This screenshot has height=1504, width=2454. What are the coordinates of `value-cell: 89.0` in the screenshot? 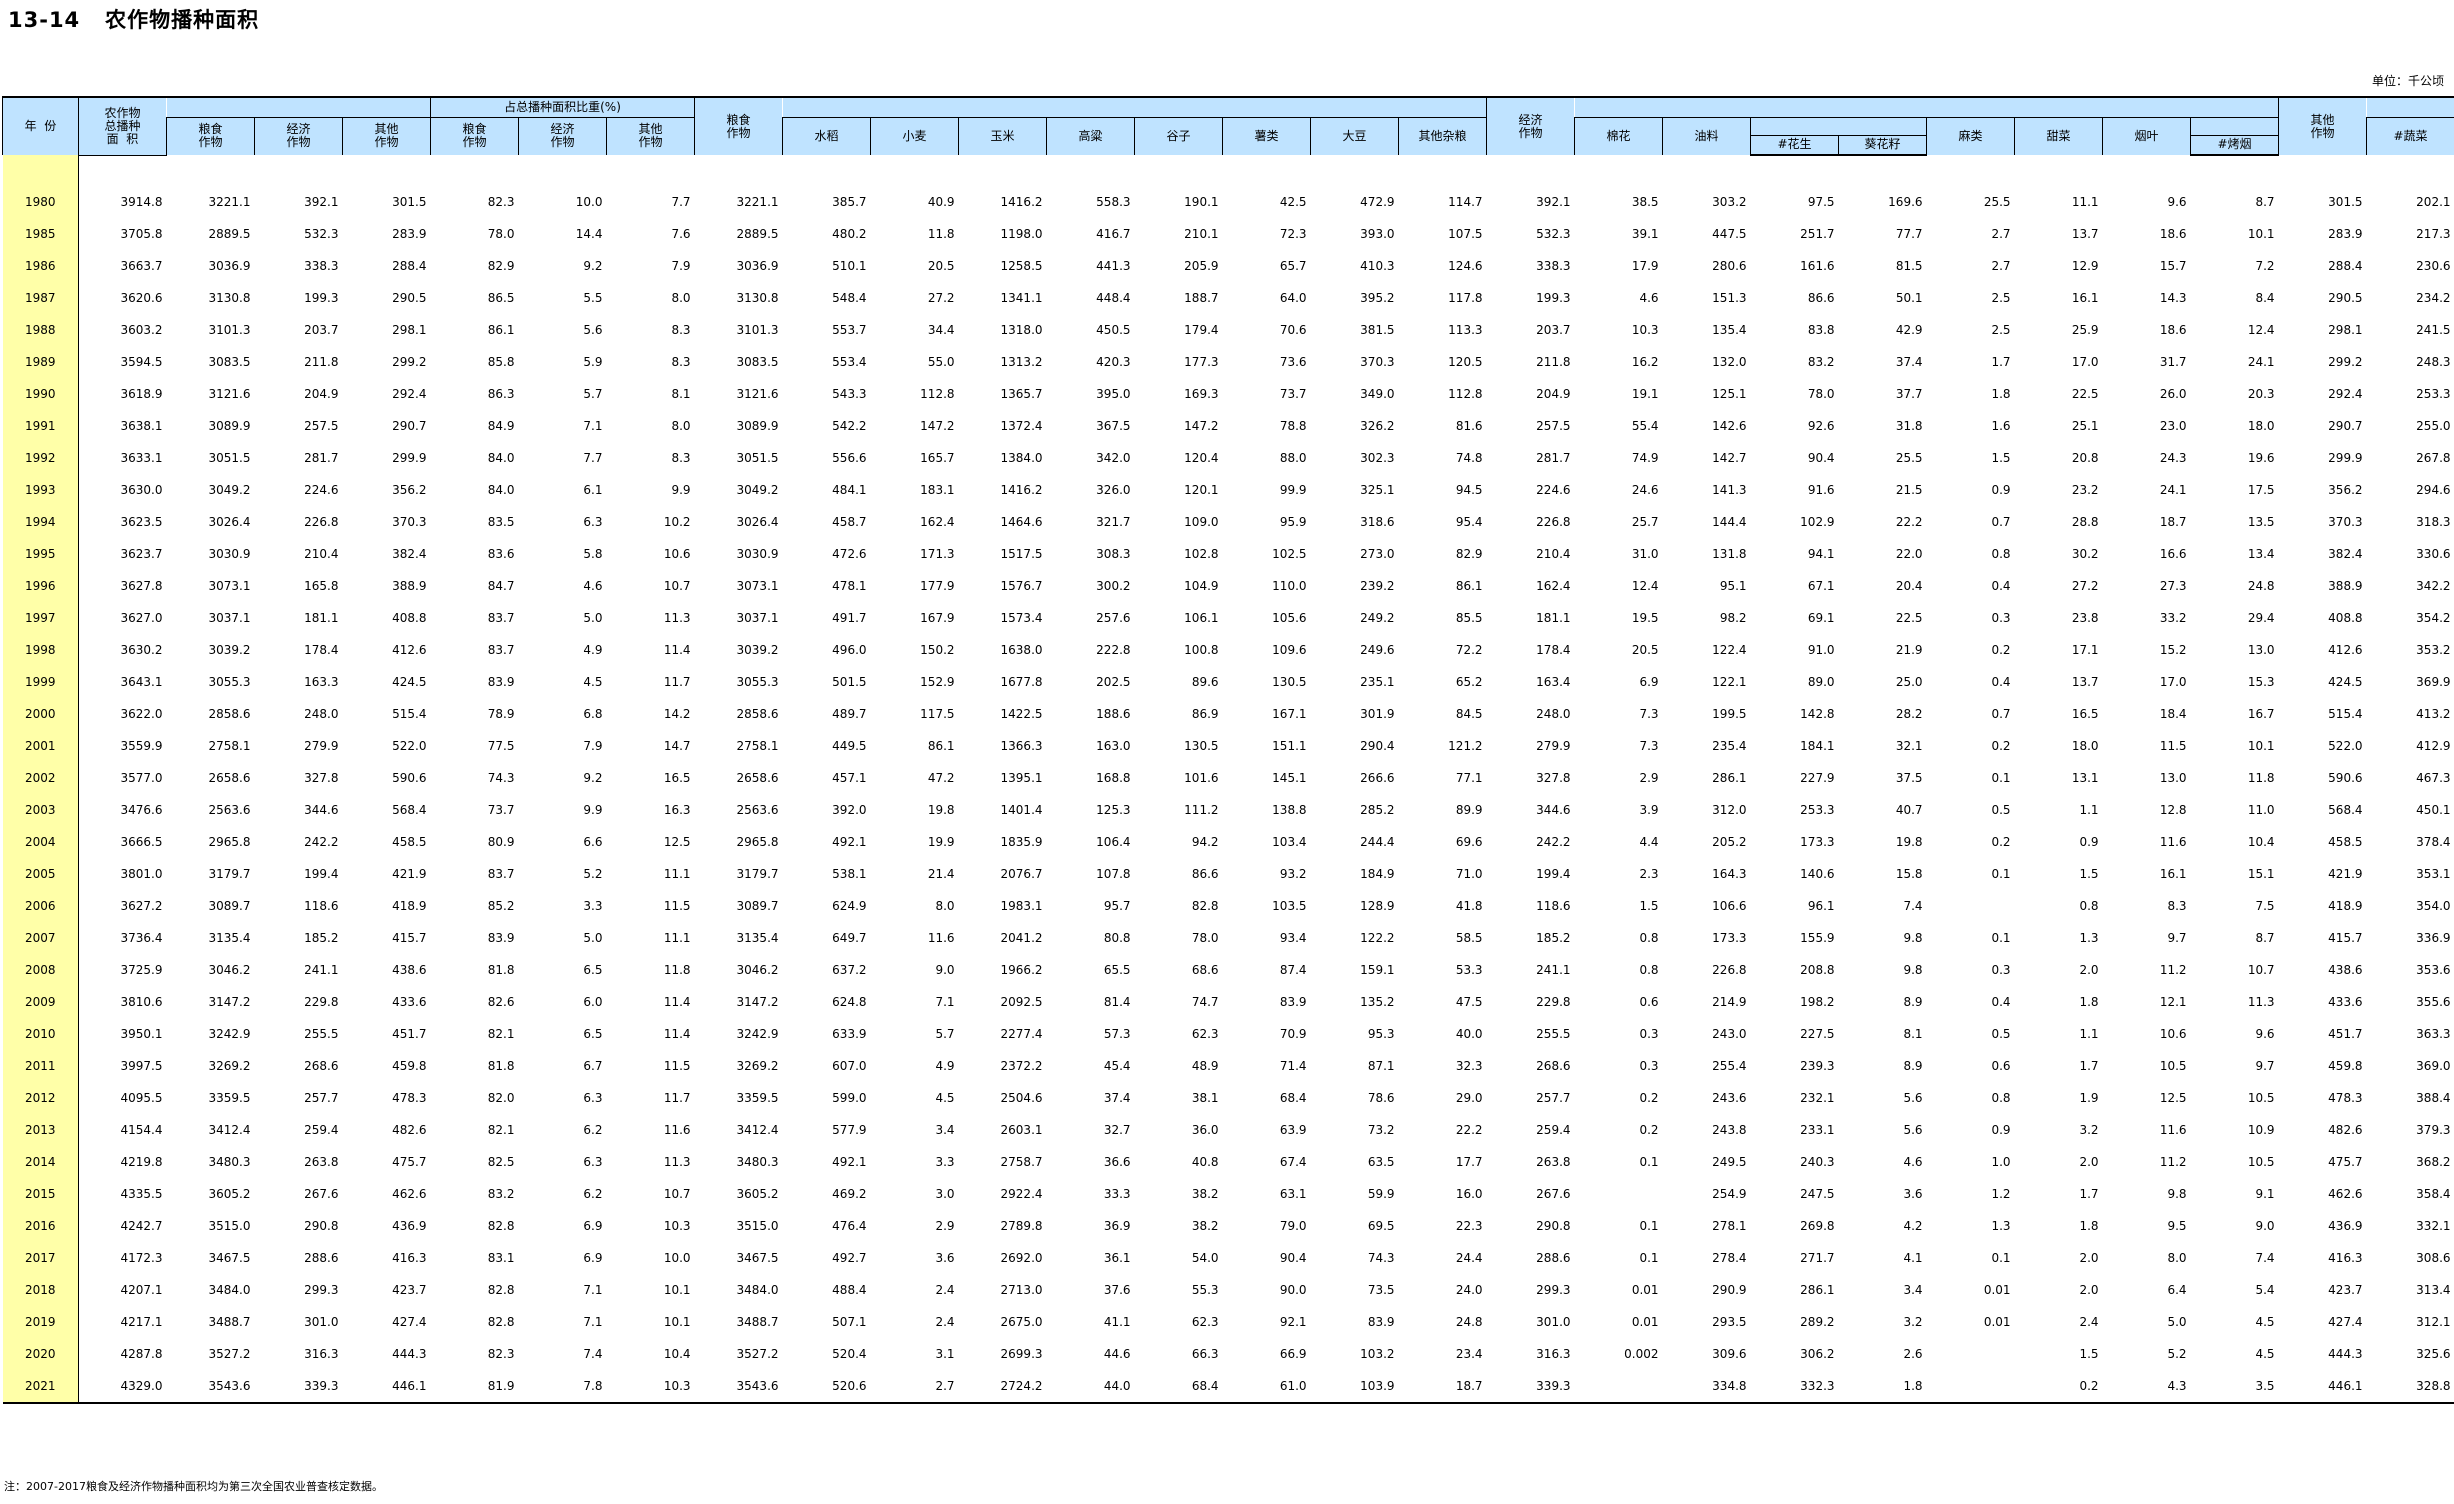 It's located at (1821, 682).